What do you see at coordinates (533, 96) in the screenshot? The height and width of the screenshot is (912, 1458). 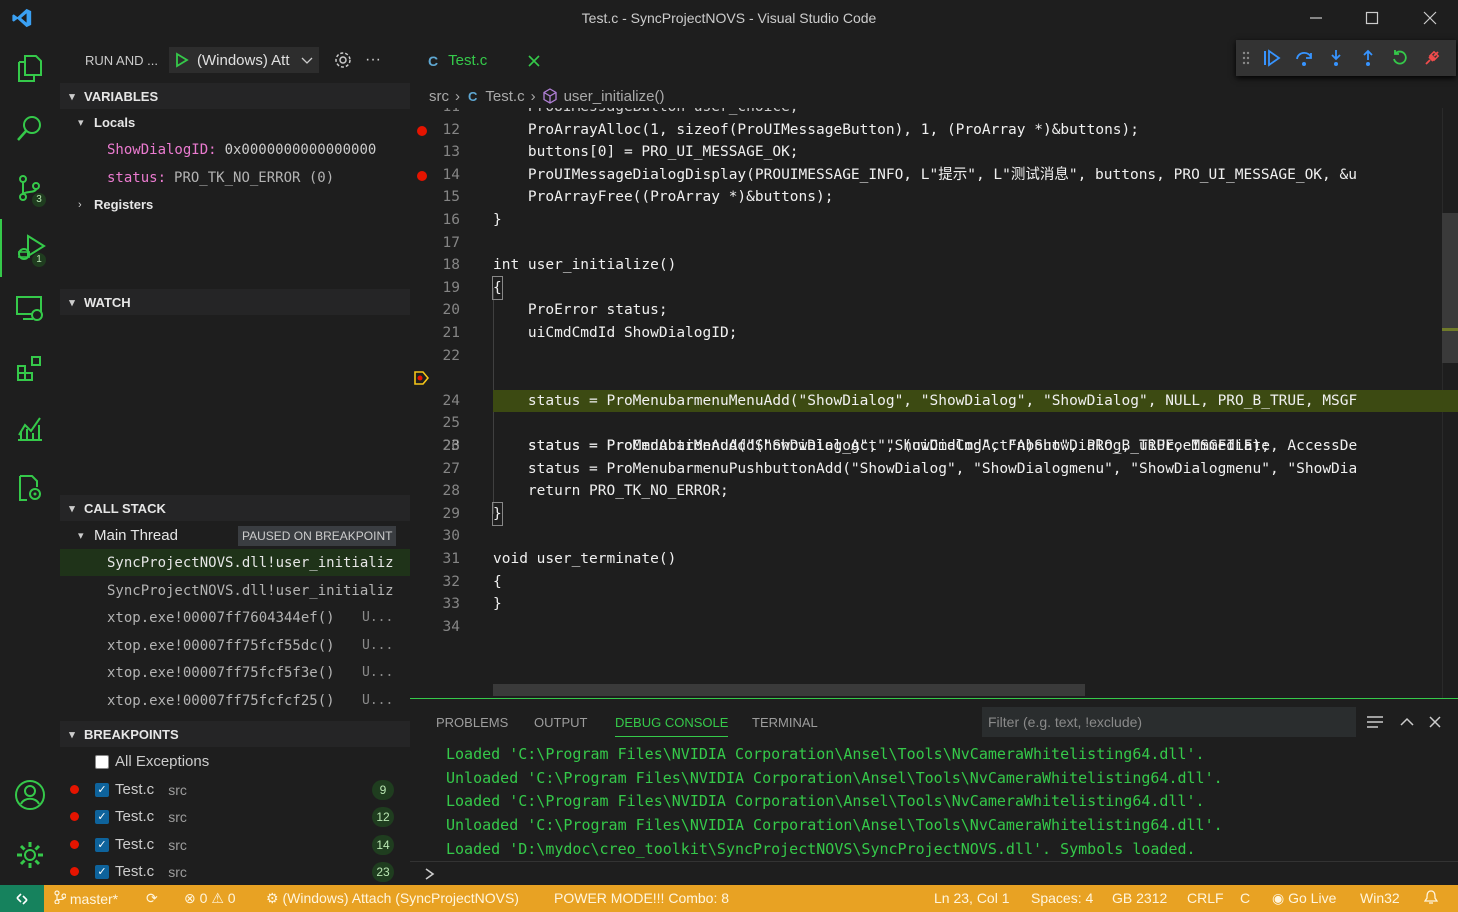 I see `chevron-right-icon: ›` at bounding box center [533, 96].